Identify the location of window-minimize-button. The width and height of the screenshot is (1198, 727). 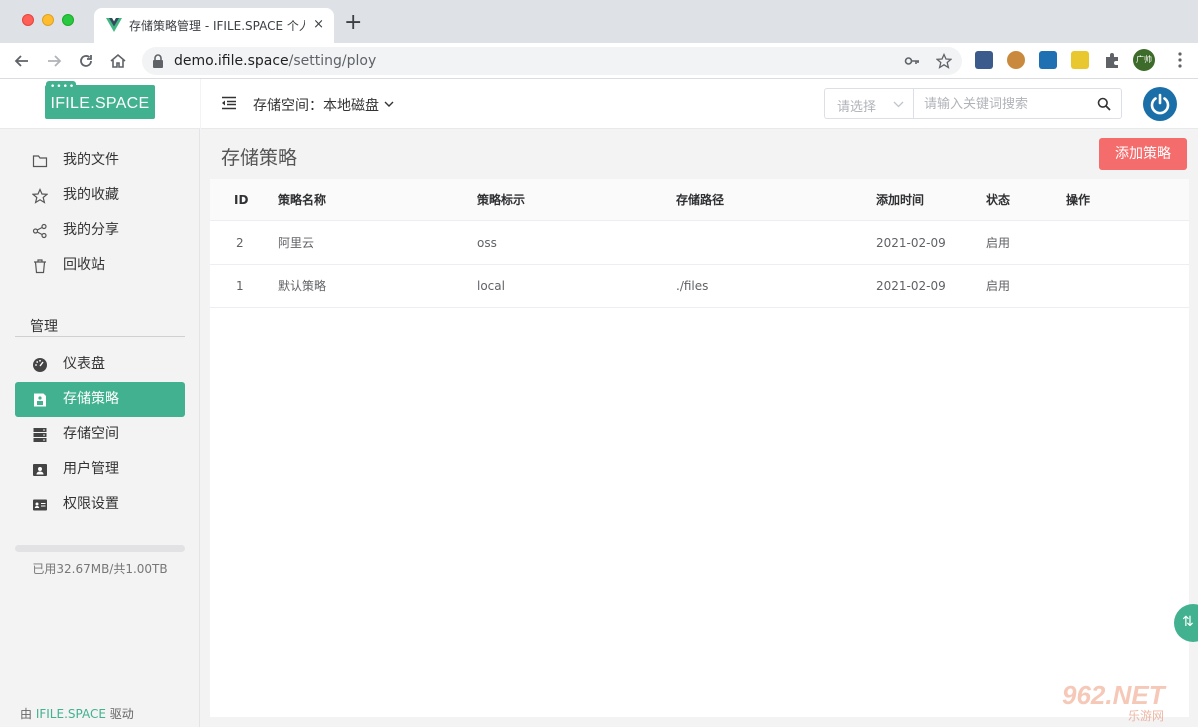
(48, 20).